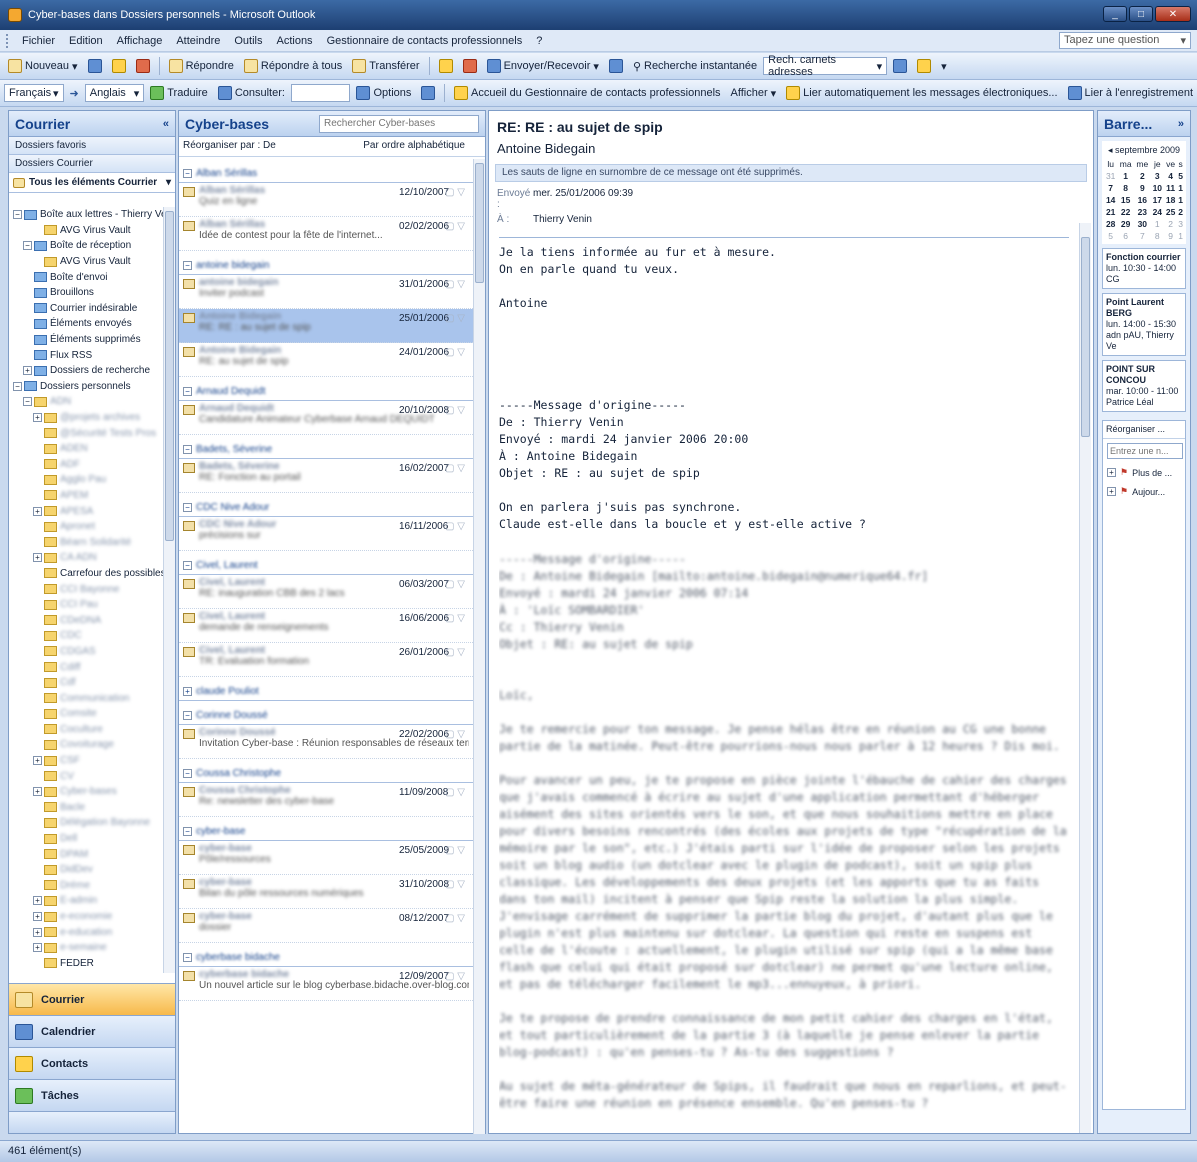  Describe the element at coordinates (1110, 236) in the screenshot. I see `calendar-day: 5` at that location.